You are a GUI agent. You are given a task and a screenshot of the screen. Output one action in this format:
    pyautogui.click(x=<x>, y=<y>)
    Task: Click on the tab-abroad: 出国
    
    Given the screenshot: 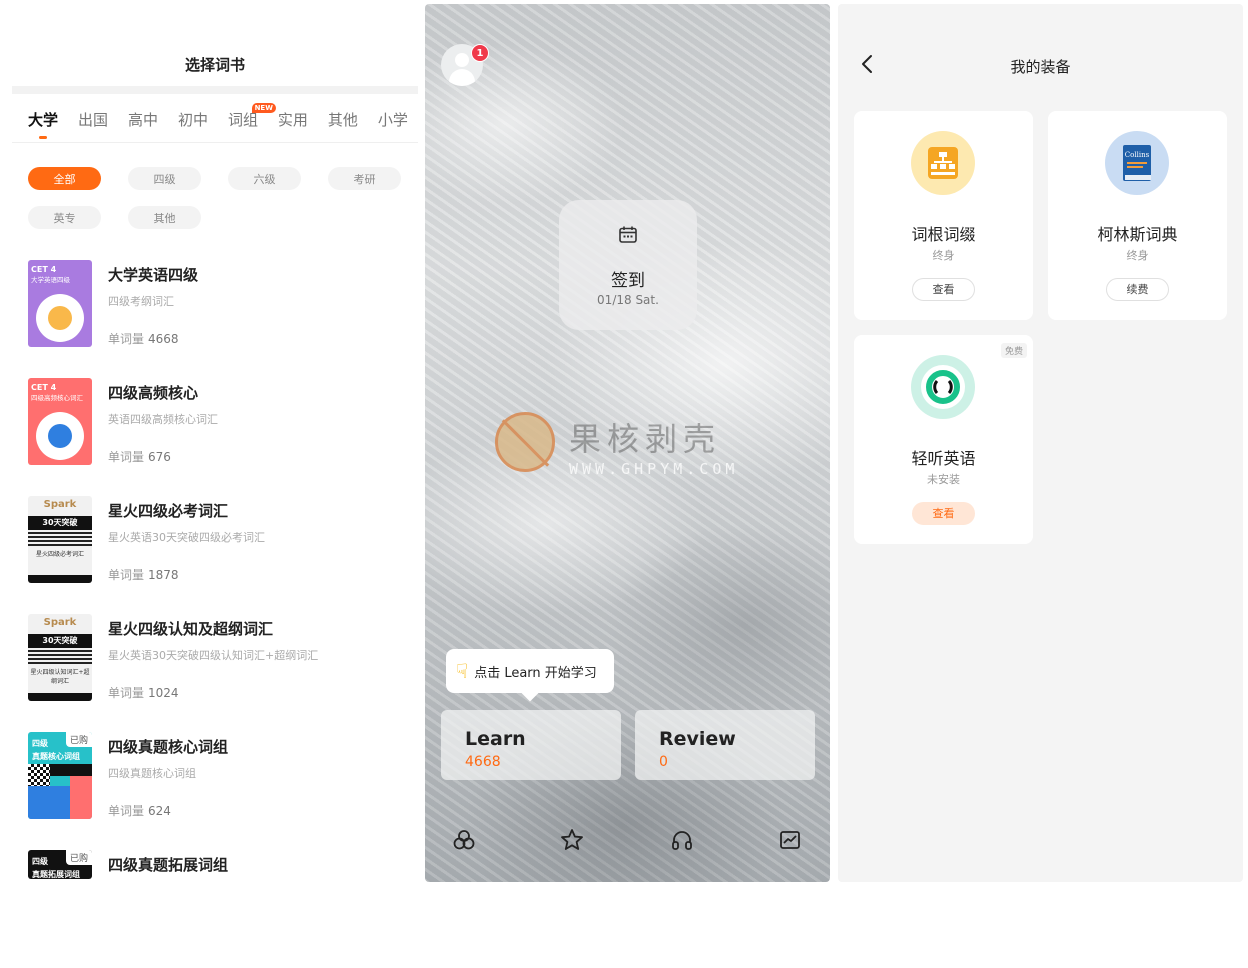 What is the action you would take?
    pyautogui.click(x=93, y=119)
    